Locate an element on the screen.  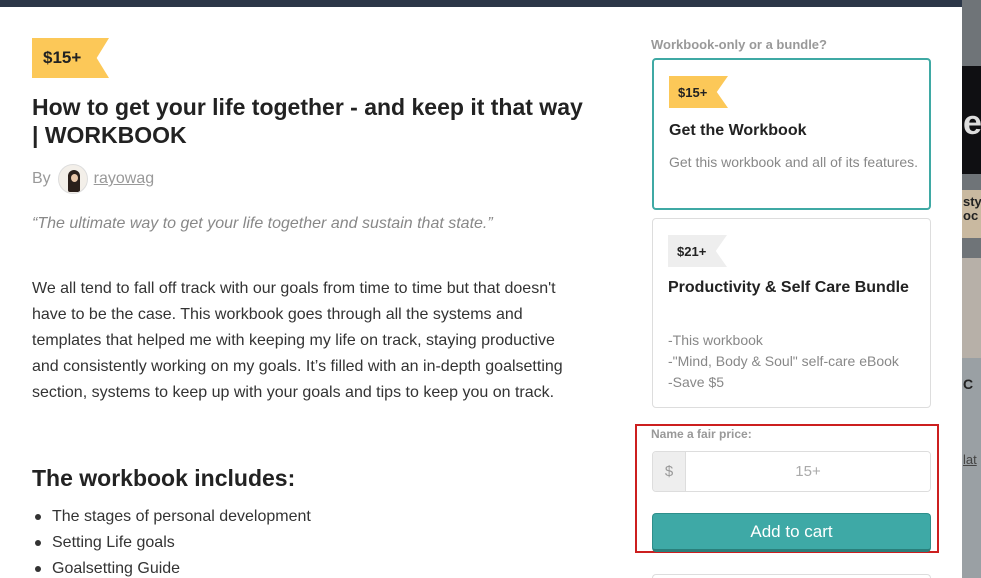
list-item-text: The stages of personal development is located at coordinates (181, 516).